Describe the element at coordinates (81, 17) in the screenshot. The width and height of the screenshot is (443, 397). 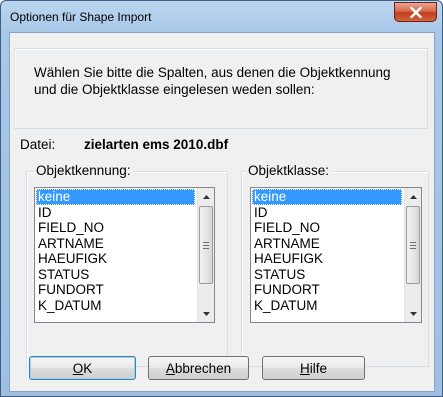
I see `window-title: Optionen für Shape Import` at that location.